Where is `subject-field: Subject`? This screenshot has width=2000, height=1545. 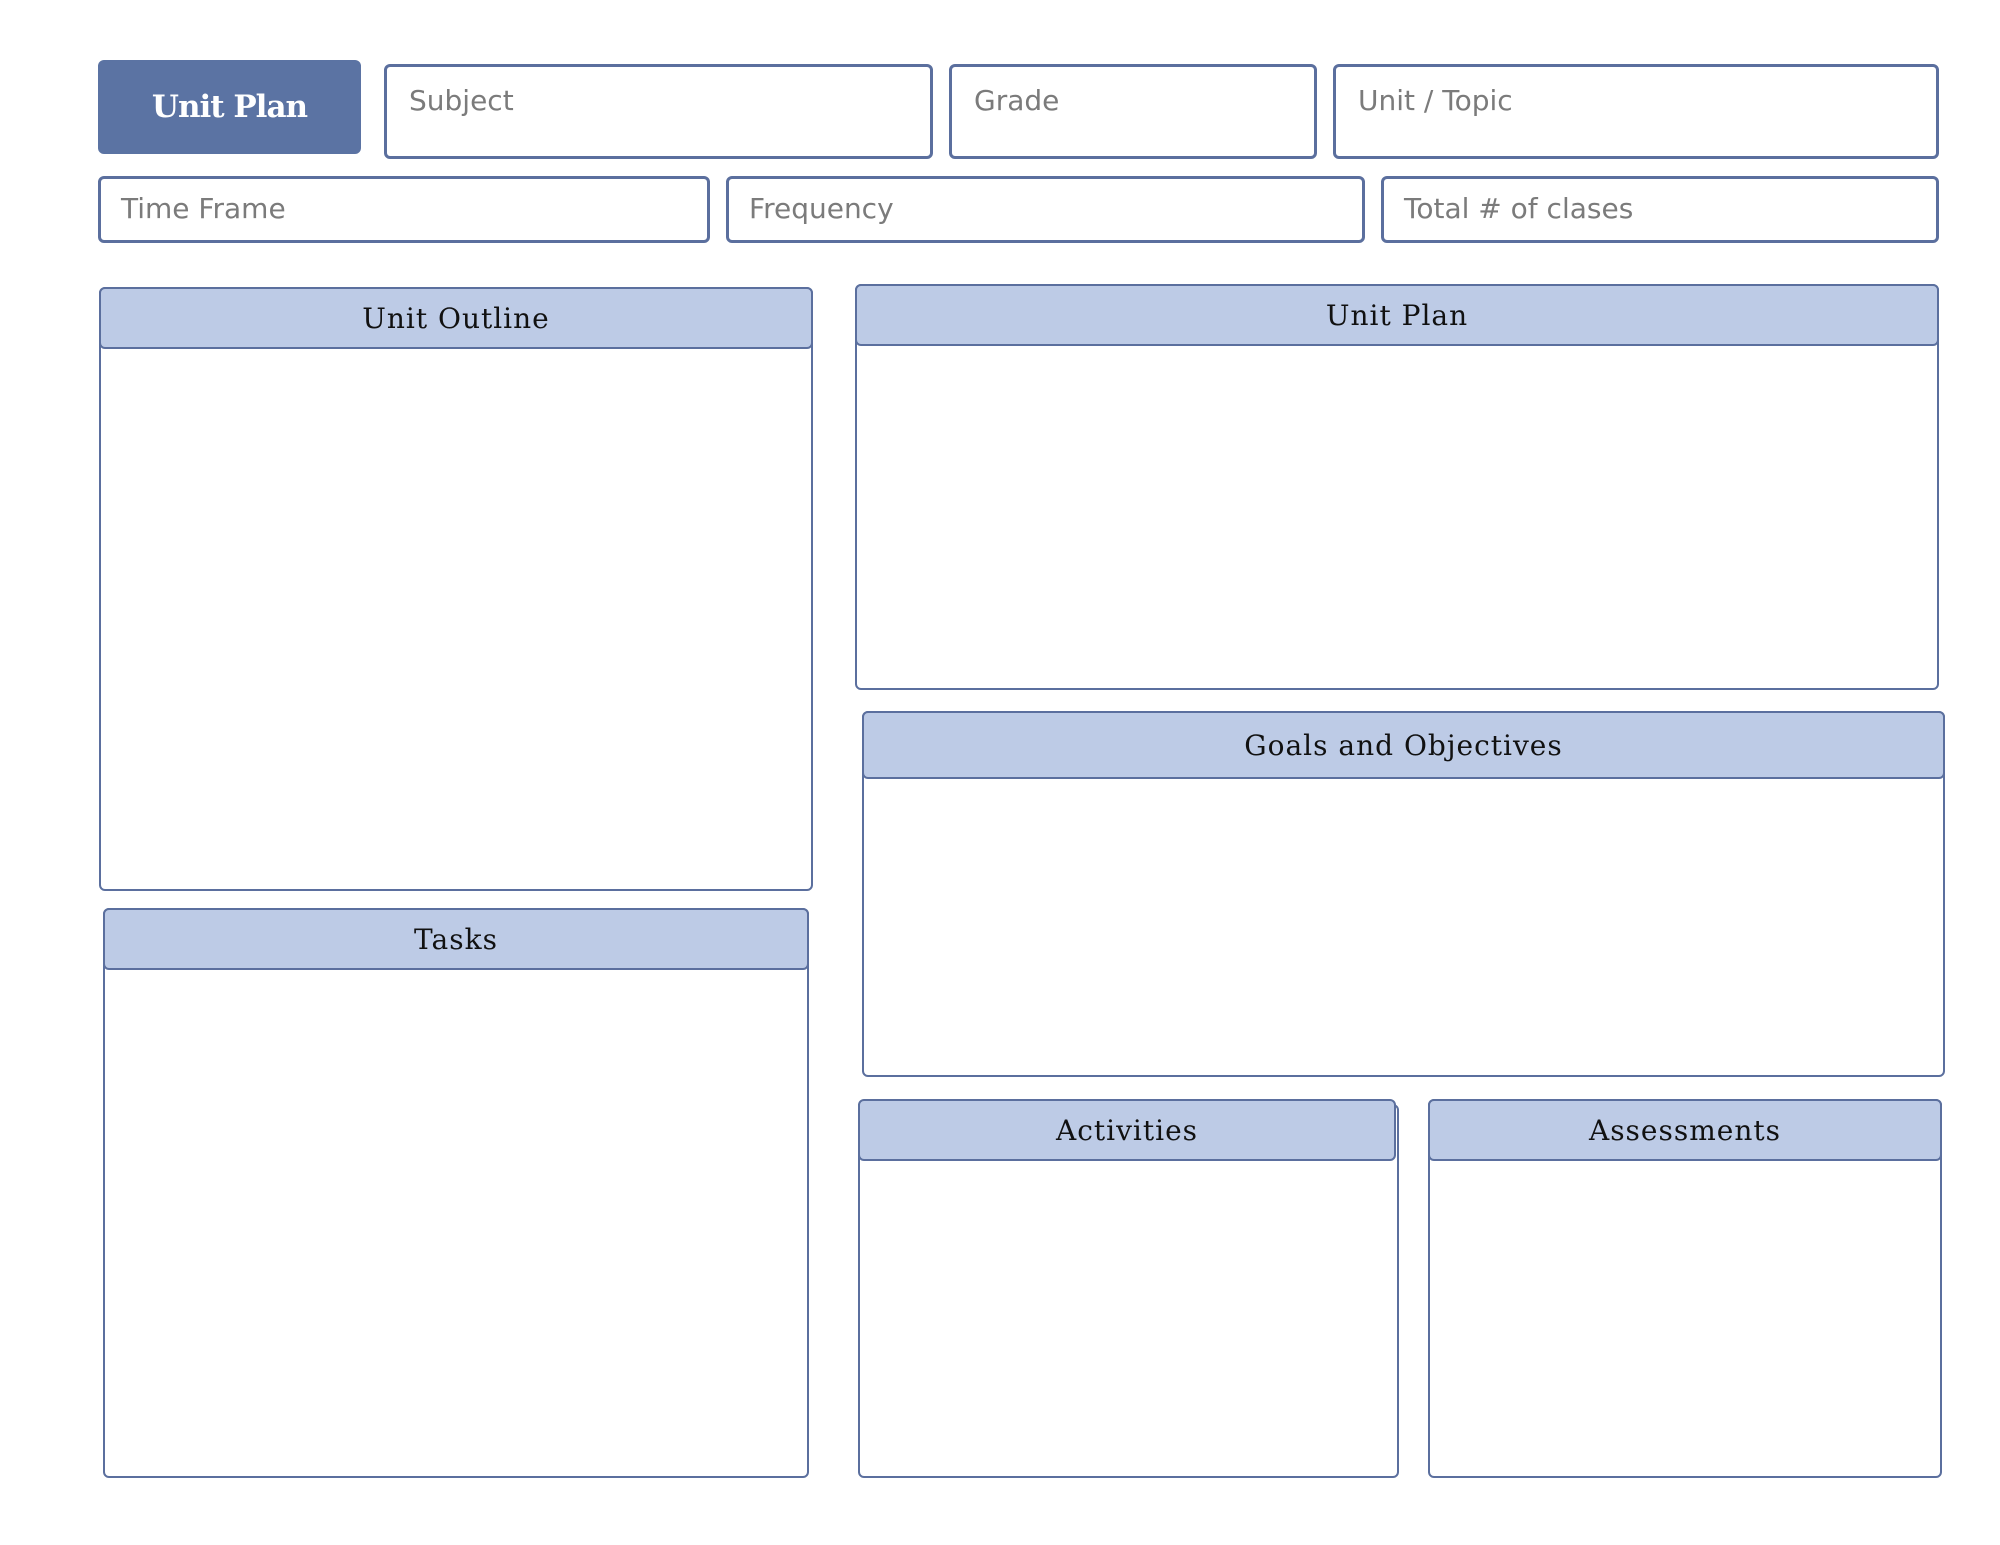 subject-field: Subject is located at coordinates (658, 111).